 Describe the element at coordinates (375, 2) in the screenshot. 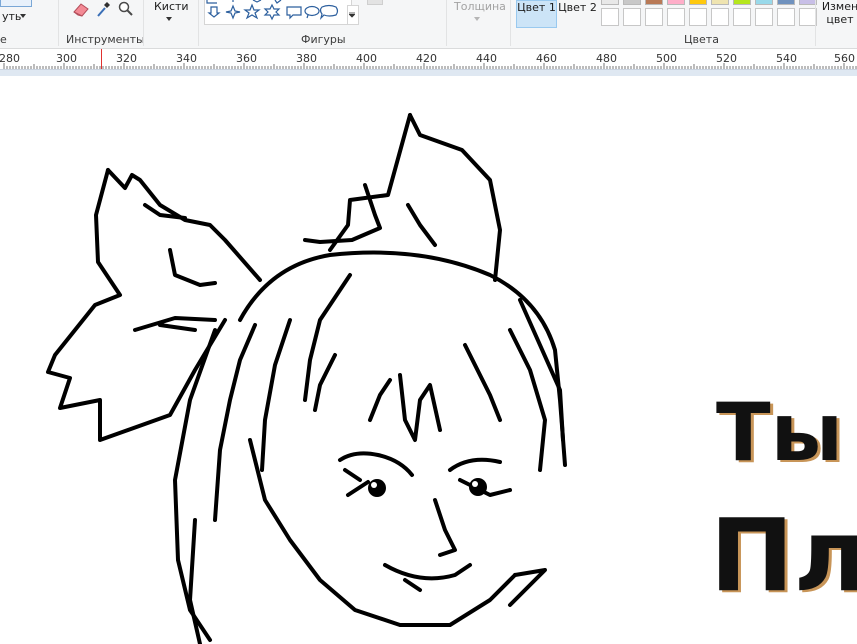

I see `outline-fill-button` at that location.